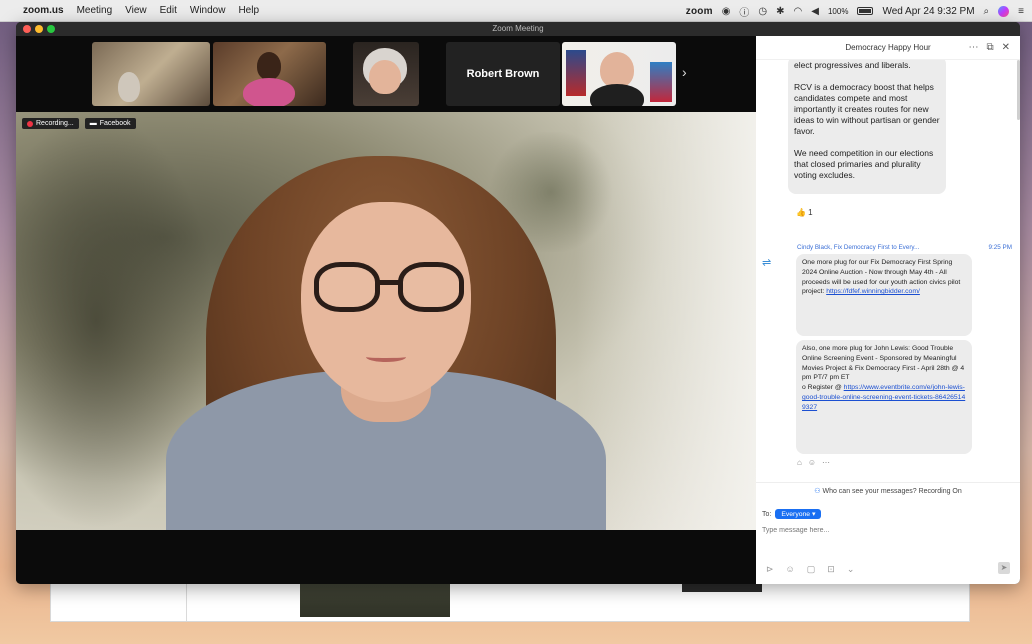 The height and width of the screenshot is (644, 1032). I want to click on spotlight-search-icon: ⌕, so click(987, 11).